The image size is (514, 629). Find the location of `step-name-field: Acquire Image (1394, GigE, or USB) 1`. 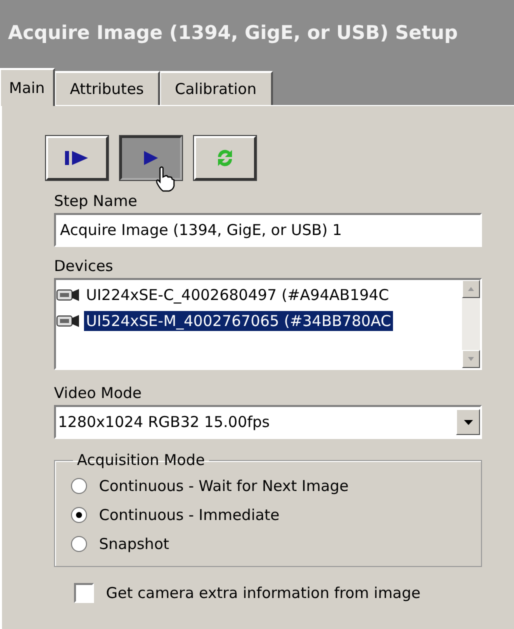

step-name-field: Acquire Image (1394, GigE, or USB) 1 is located at coordinates (268, 230).